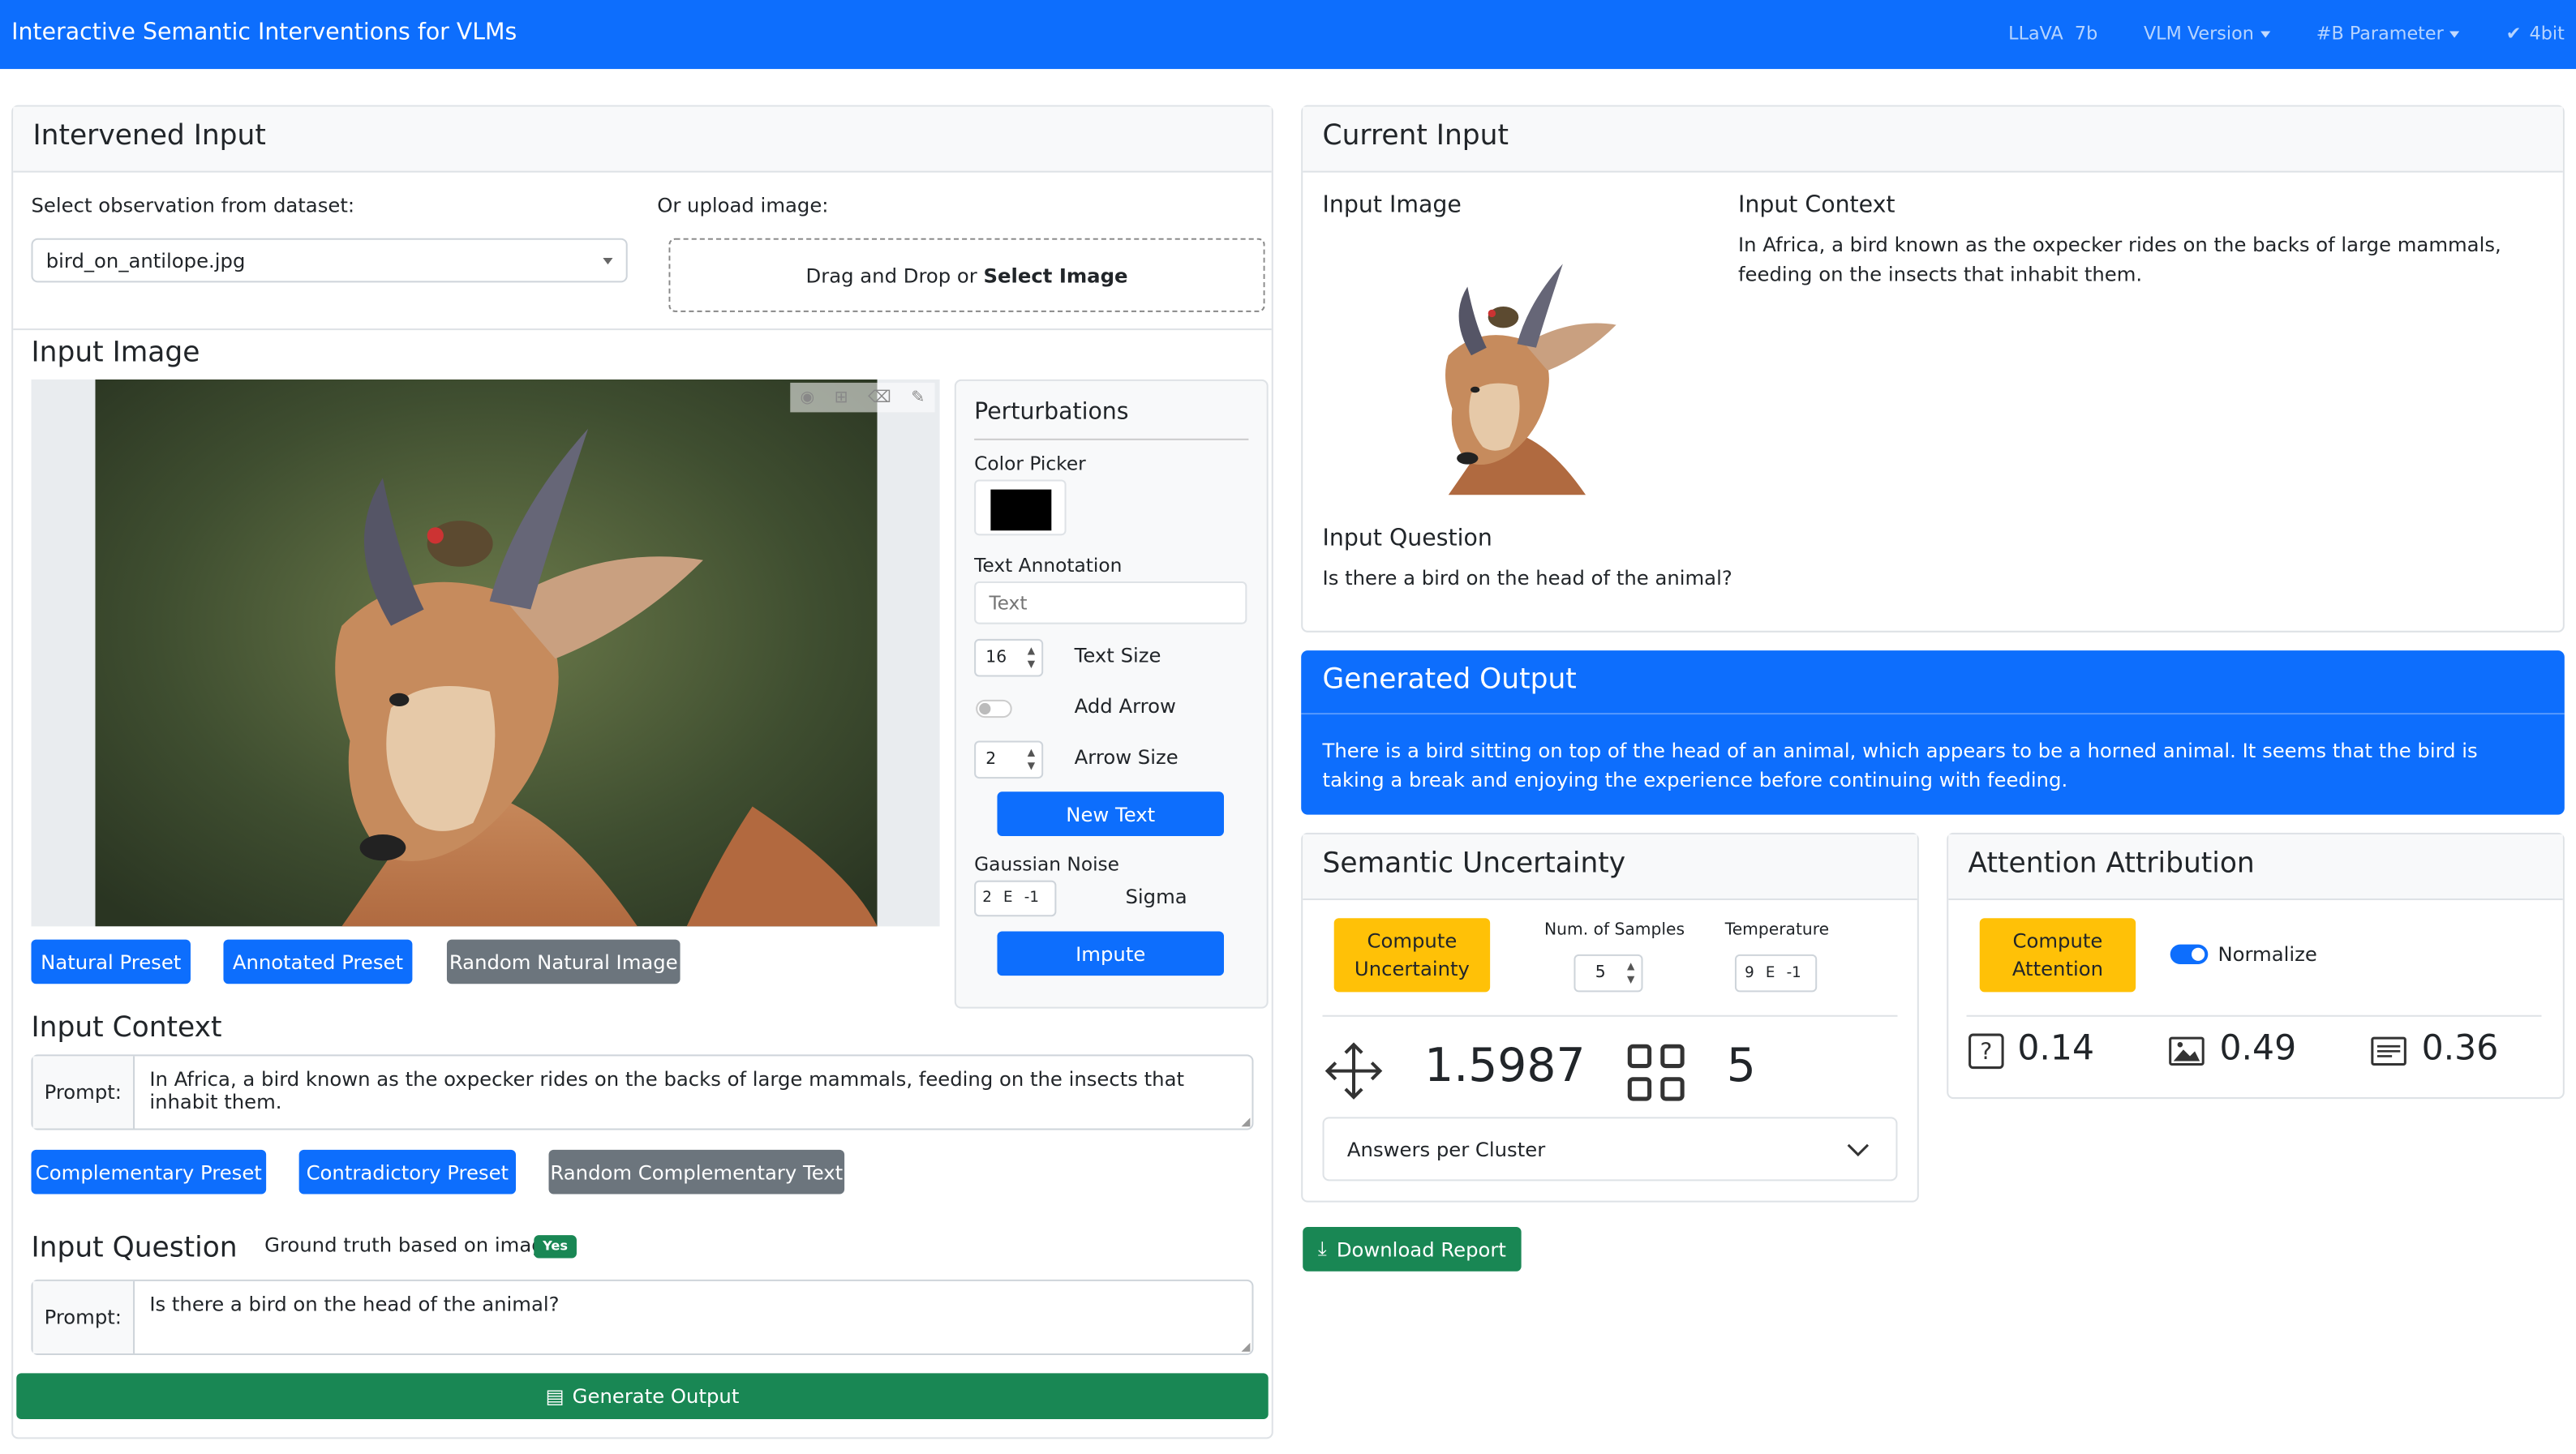  Describe the element at coordinates (1009, 759) in the screenshot. I see `arrow-size-input: 2 ▲ ▼` at that location.